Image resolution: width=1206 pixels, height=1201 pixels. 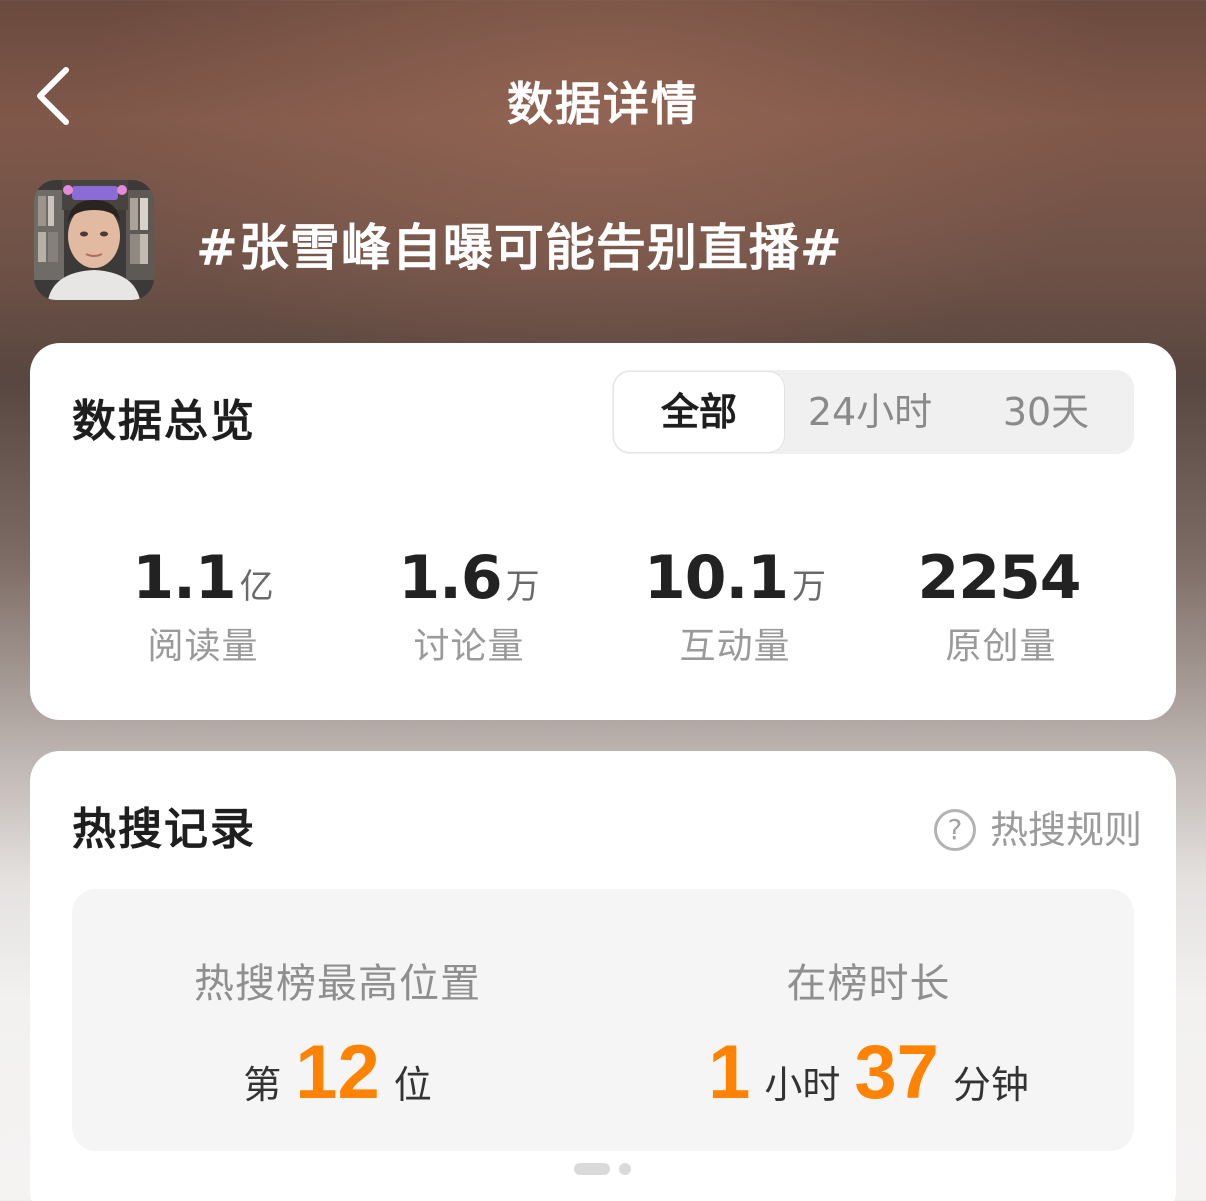 I want to click on stat-originals: 2254 原创量, so click(x=1001, y=605).